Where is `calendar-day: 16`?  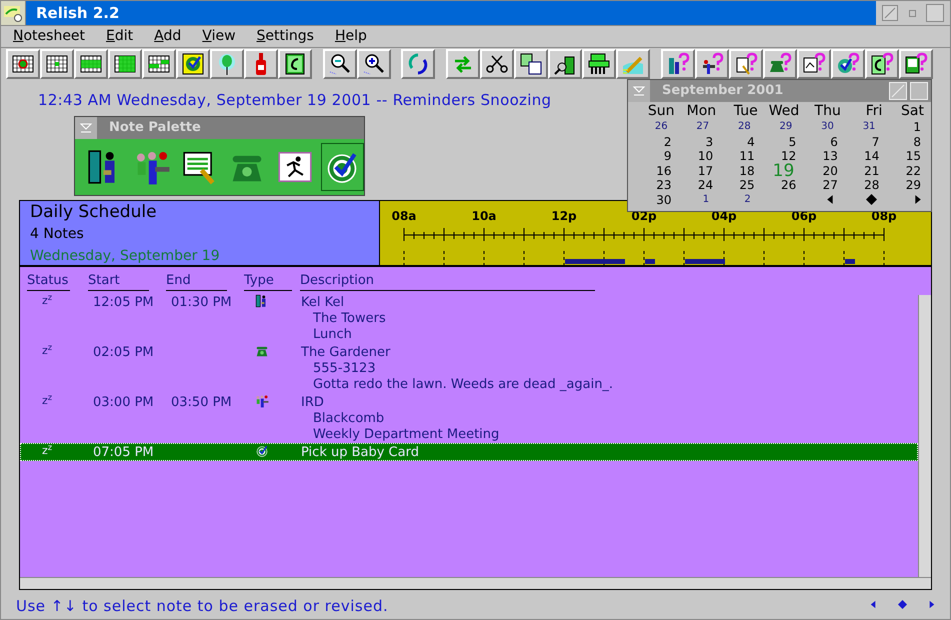
calendar-day: 16 is located at coordinates (655, 171).